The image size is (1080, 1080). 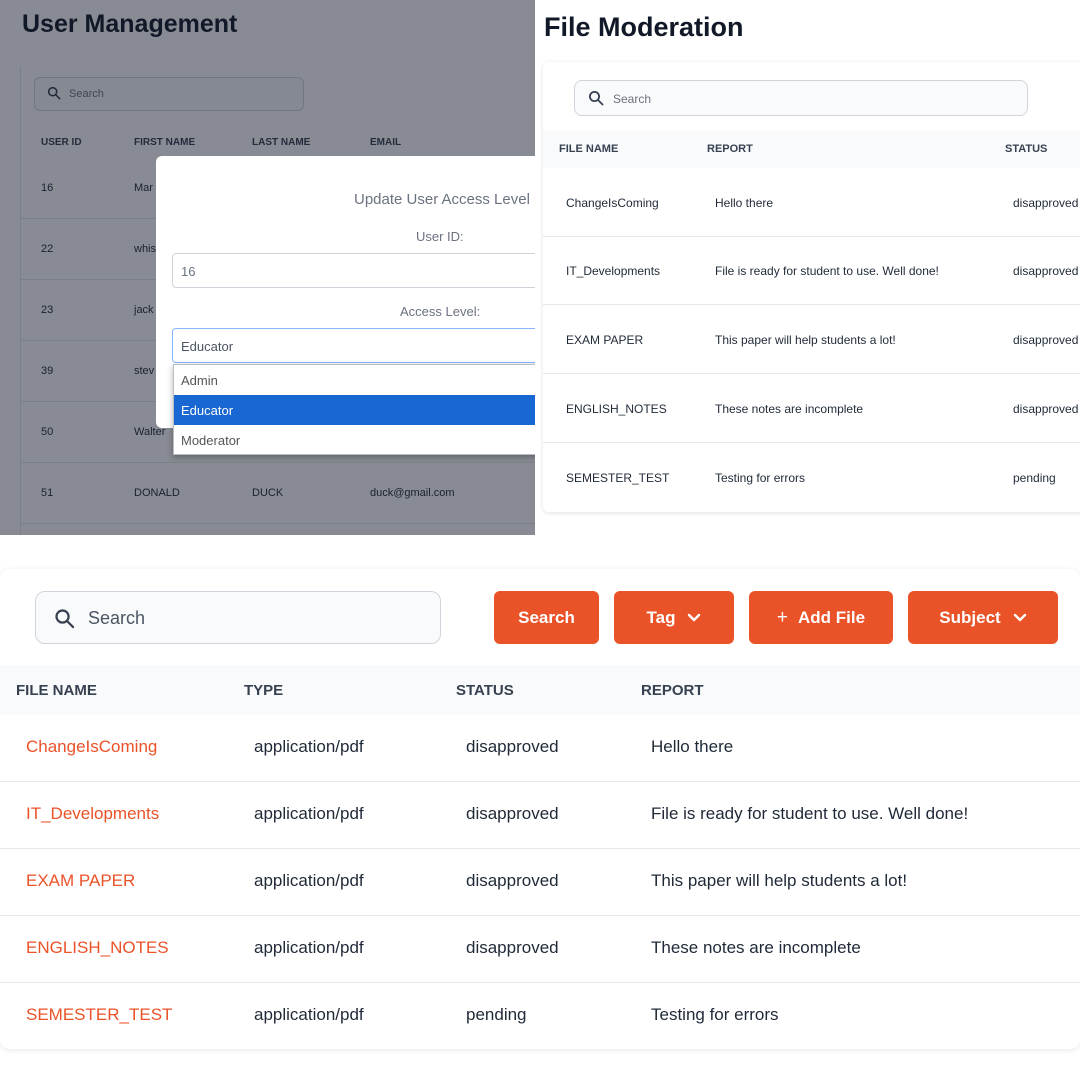 What do you see at coordinates (811, 203) in the screenshot?
I see `table-row: ChangeIsComing Hello there disapproved` at bounding box center [811, 203].